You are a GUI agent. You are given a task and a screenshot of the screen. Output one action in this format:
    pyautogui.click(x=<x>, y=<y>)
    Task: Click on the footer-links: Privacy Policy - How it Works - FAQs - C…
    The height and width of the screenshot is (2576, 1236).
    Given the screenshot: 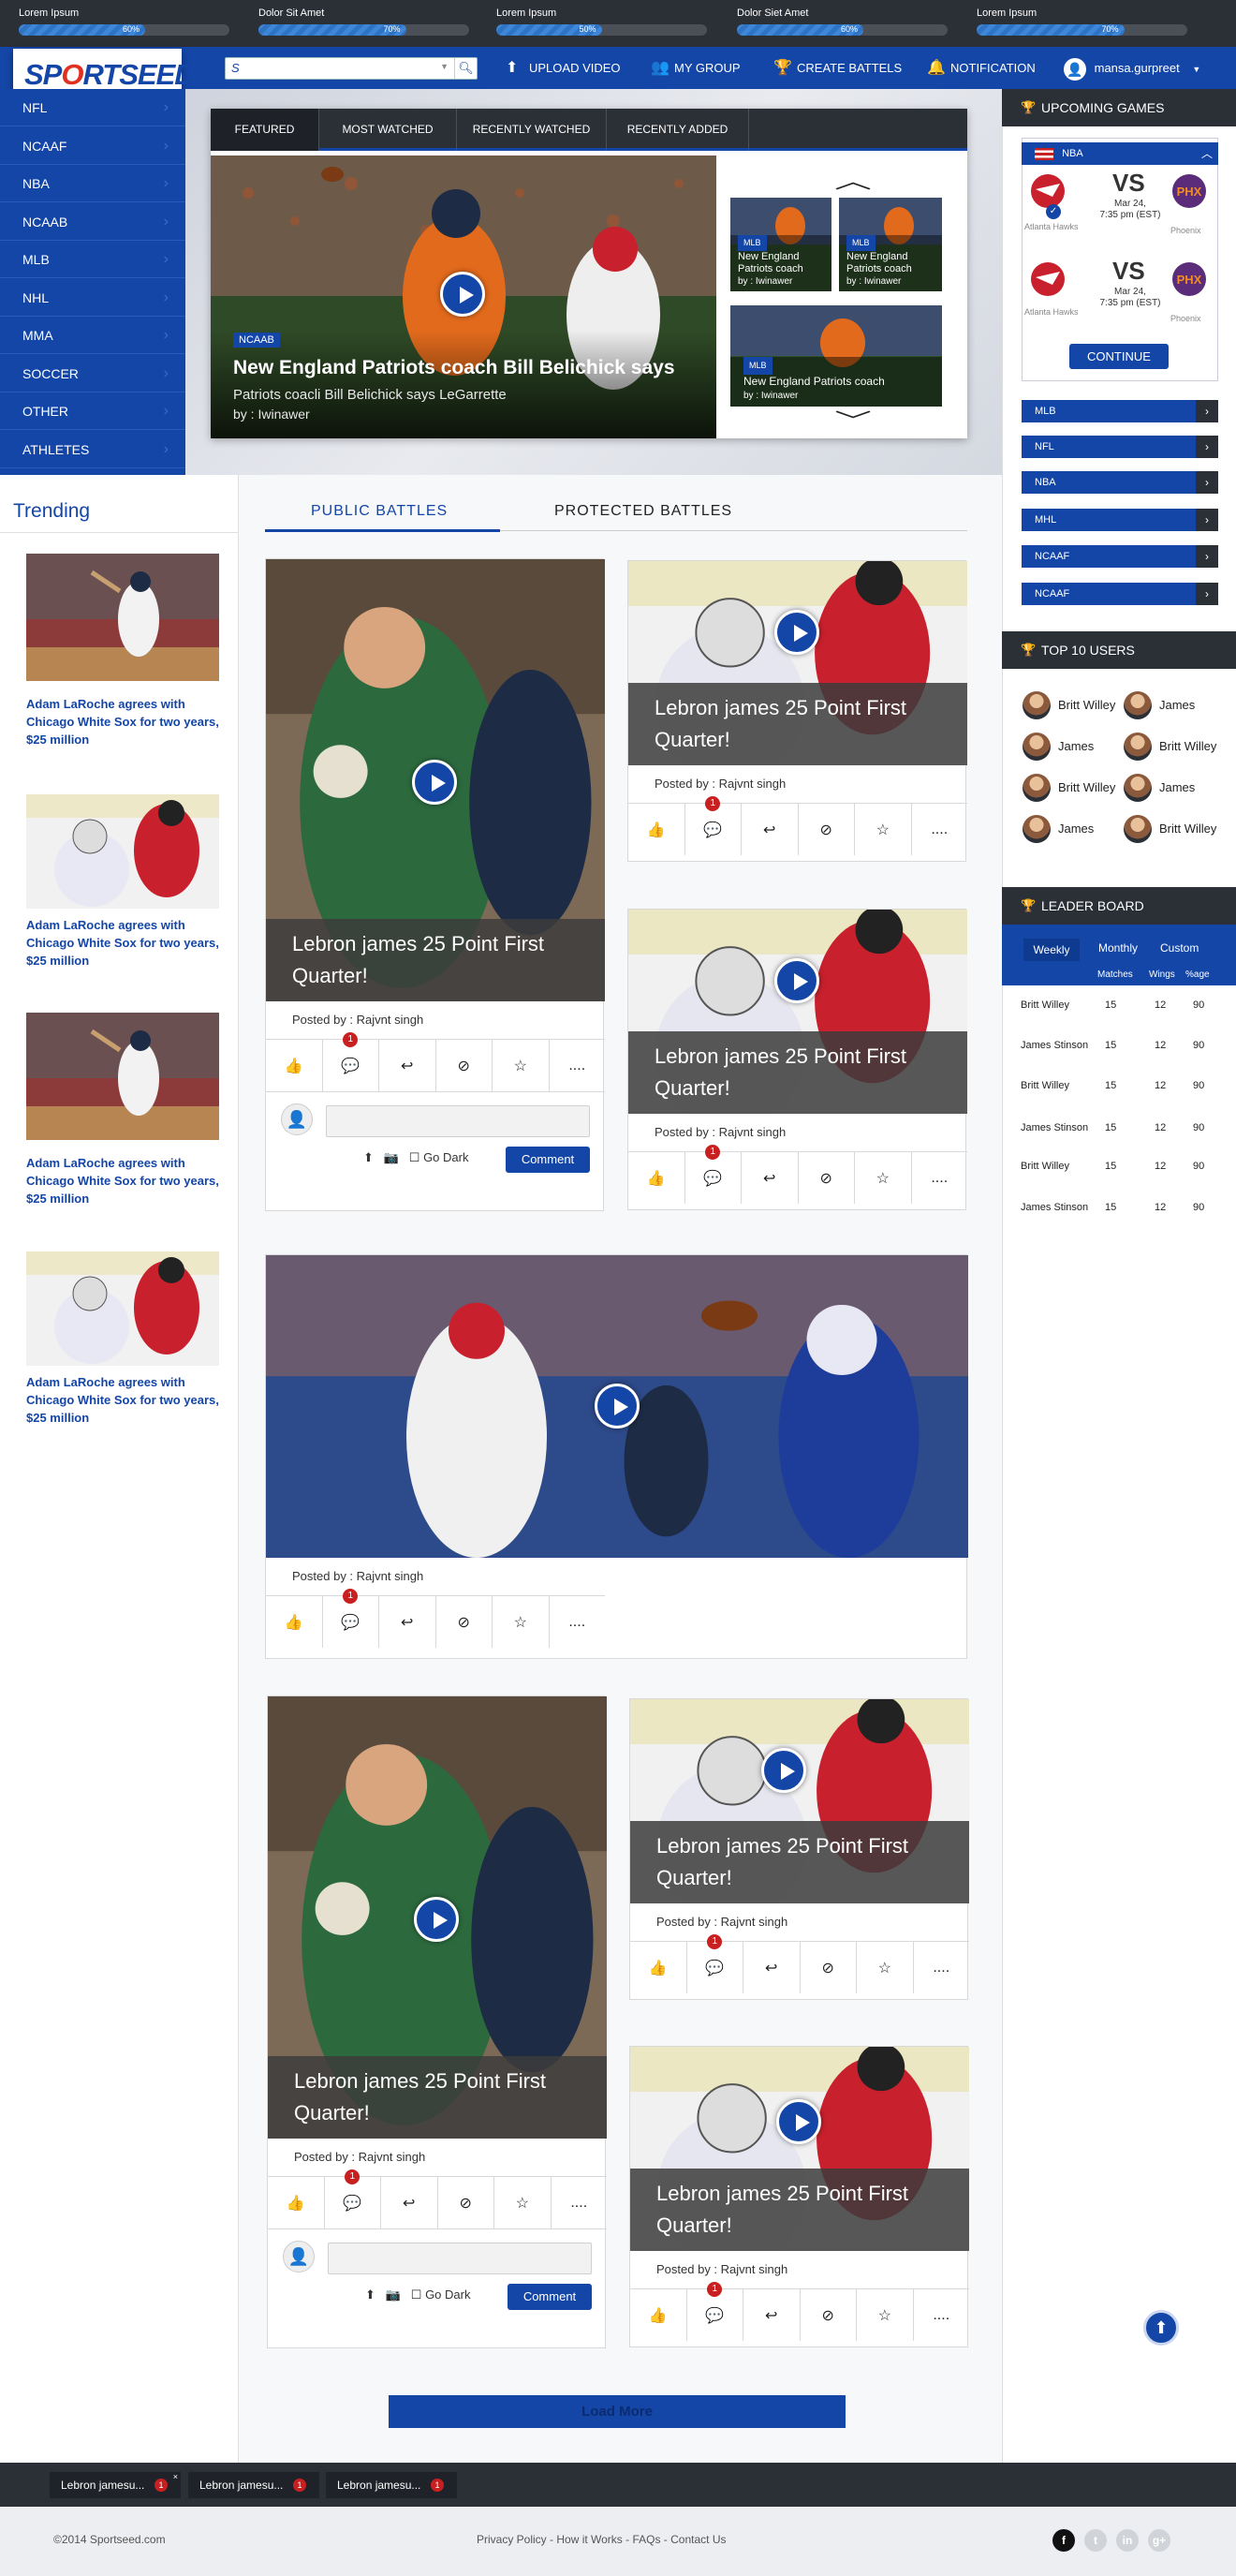 What is the action you would take?
    pyautogui.click(x=602, y=2539)
    